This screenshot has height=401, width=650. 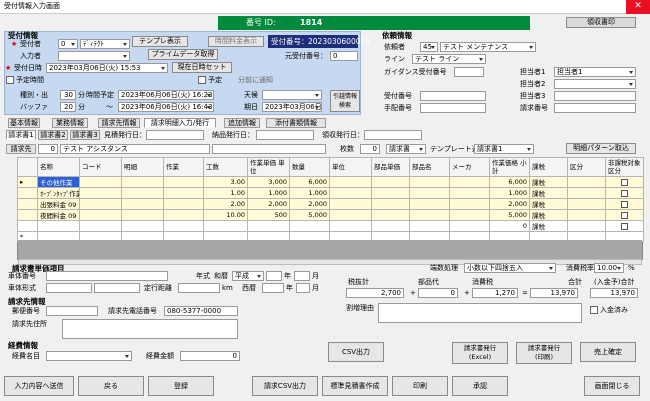 What do you see at coordinates (609, 268) in the screenshot?
I see `tax-rate-select: 10.00` at bounding box center [609, 268].